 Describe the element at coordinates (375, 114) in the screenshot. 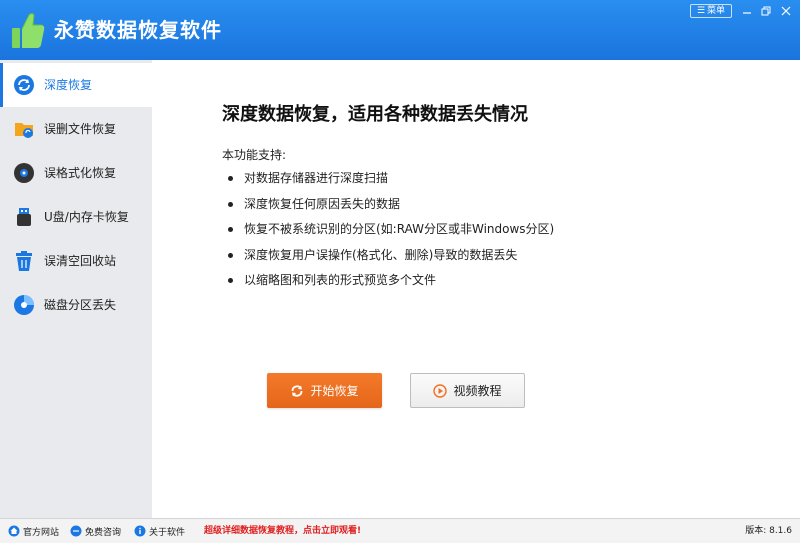

I see `page-title: 深度数据恢复，适用各种数据丢失情况` at that location.